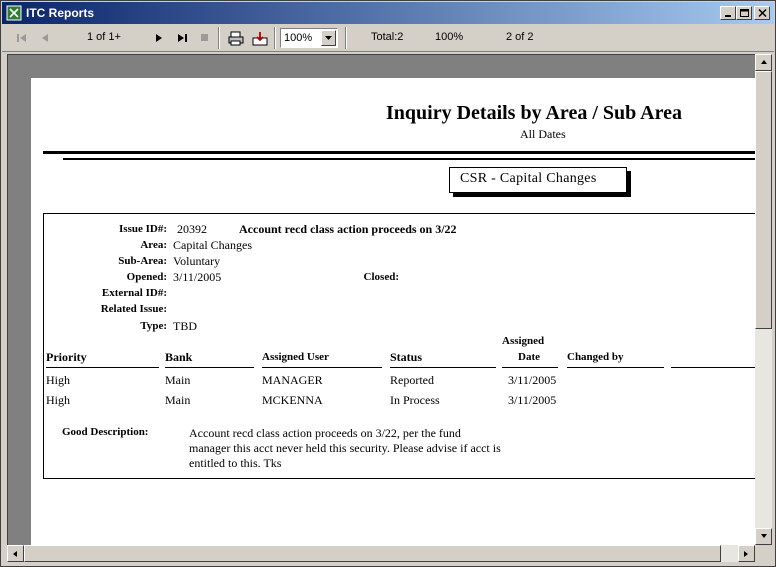 Image resolution: width=776 pixels, height=567 pixels. Describe the element at coordinates (728, 16) in the screenshot. I see `minimize-icon` at that location.